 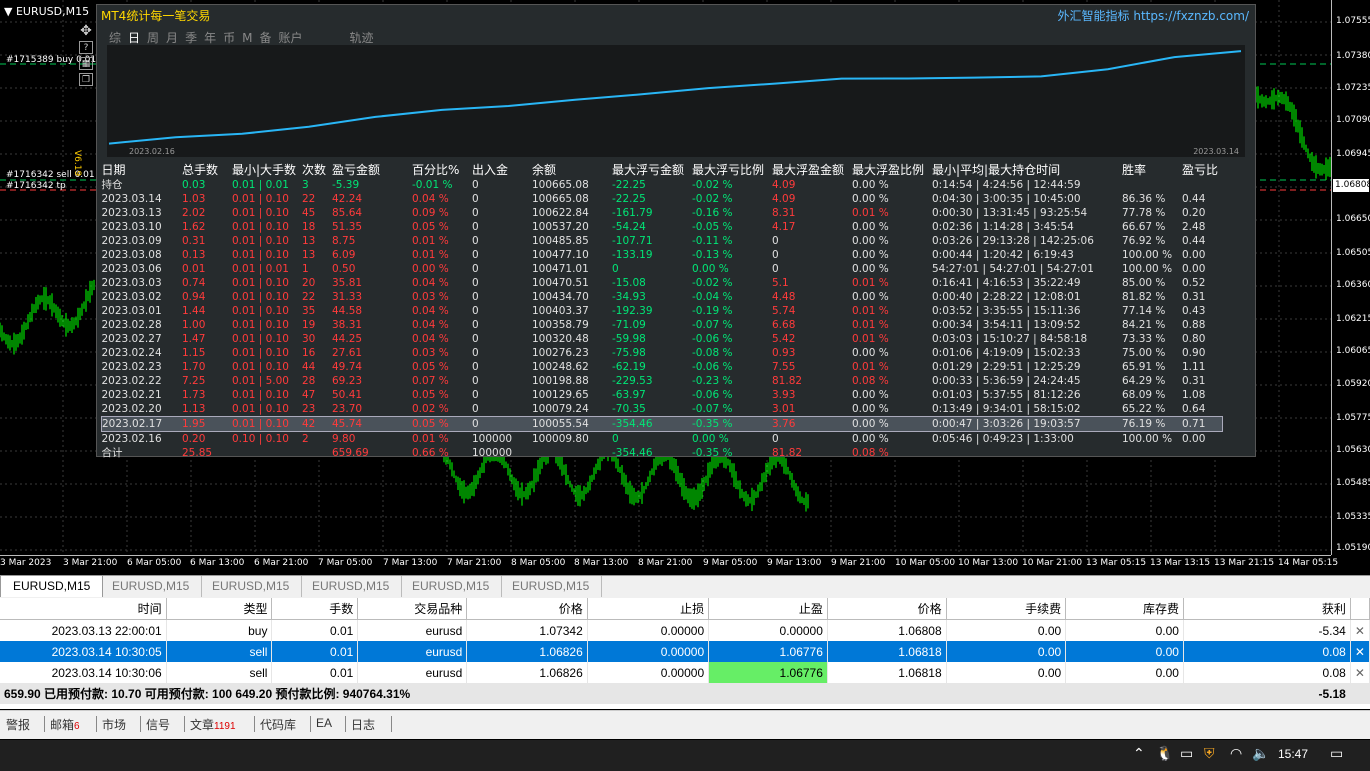 What do you see at coordinates (768, 609) in the screenshot?
I see `positions-header: 止盈` at bounding box center [768, 609].